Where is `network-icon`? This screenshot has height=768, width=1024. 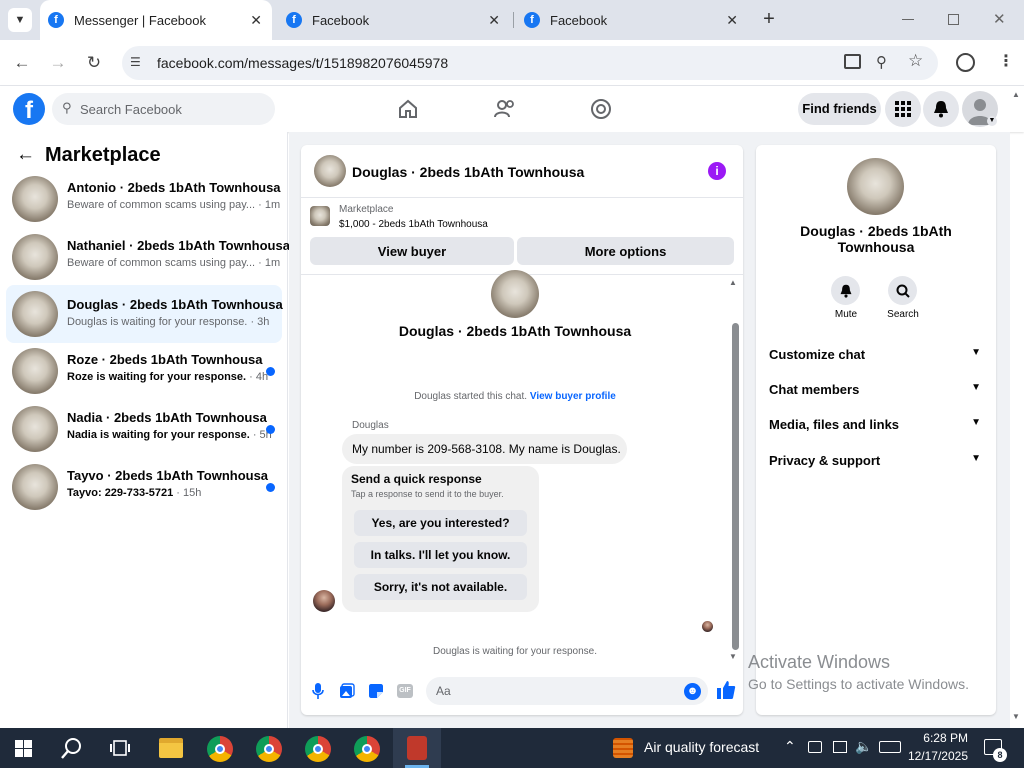
network-icon is located at coordinates (840, 747).